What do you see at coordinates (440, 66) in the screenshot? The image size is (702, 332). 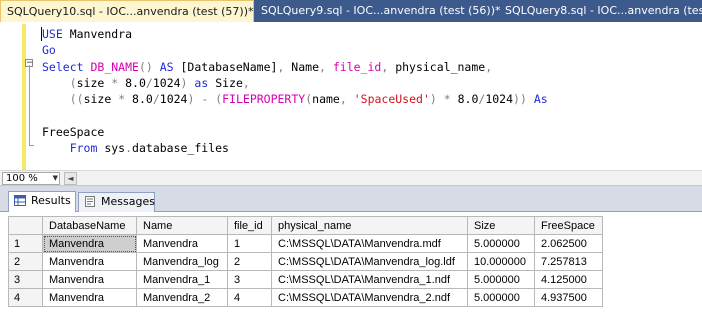 I see `code-token: physical_name` at bounding box center [440, 66].